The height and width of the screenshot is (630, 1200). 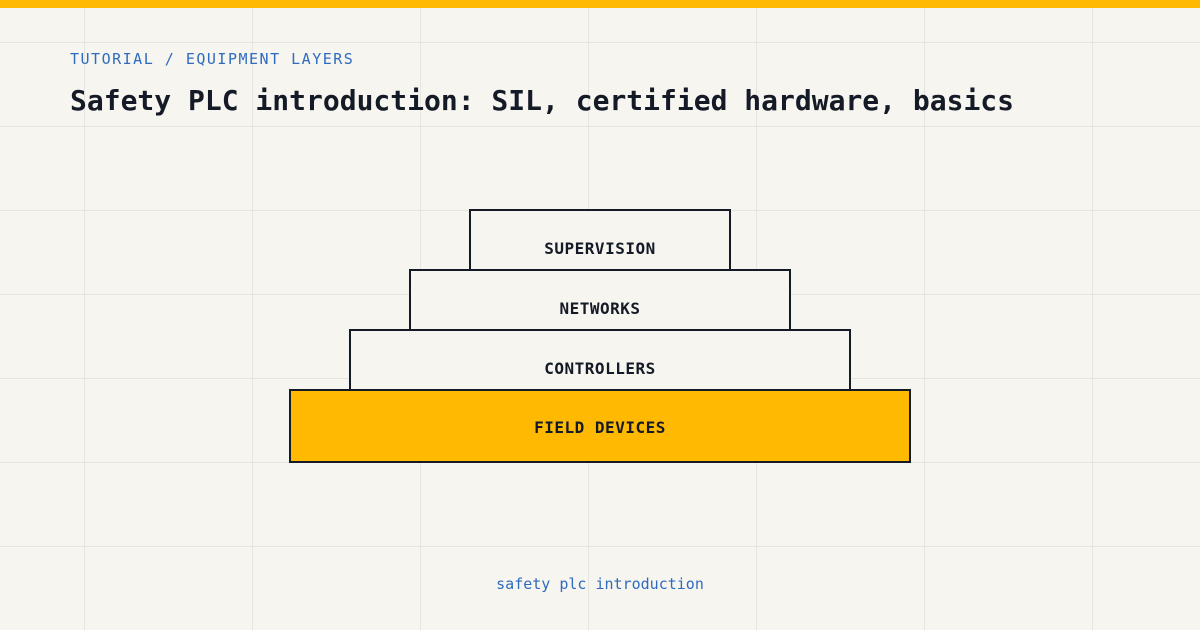 What do you see at coordinates (212, 59) in the screenshot?
I see `breadcrumb: TUTORIAL / EQUIPMENT LAYERS` at bounding box center [212, 59].